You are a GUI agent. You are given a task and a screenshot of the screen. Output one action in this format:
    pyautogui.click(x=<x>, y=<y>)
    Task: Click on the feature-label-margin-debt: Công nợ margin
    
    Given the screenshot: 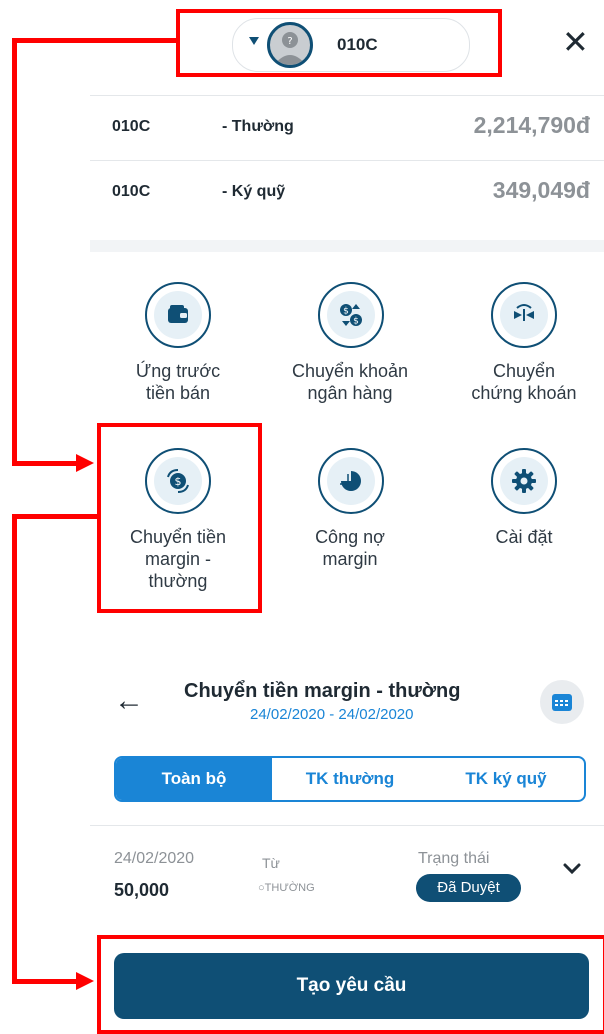 What is the action you would take?
    pyautogui.click(x=350, y=548)
    